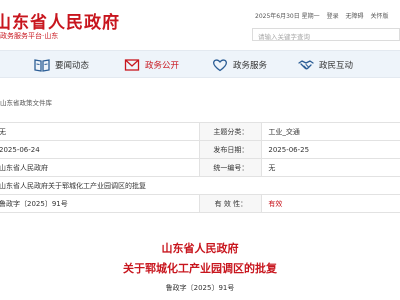 The height and width of the screenshot is (300, 400). What do you see at coordinates (200, 248) in the screenshot?
I see `document-issuer-heading: 山东省人民政府` at bounding box center [200, 248].